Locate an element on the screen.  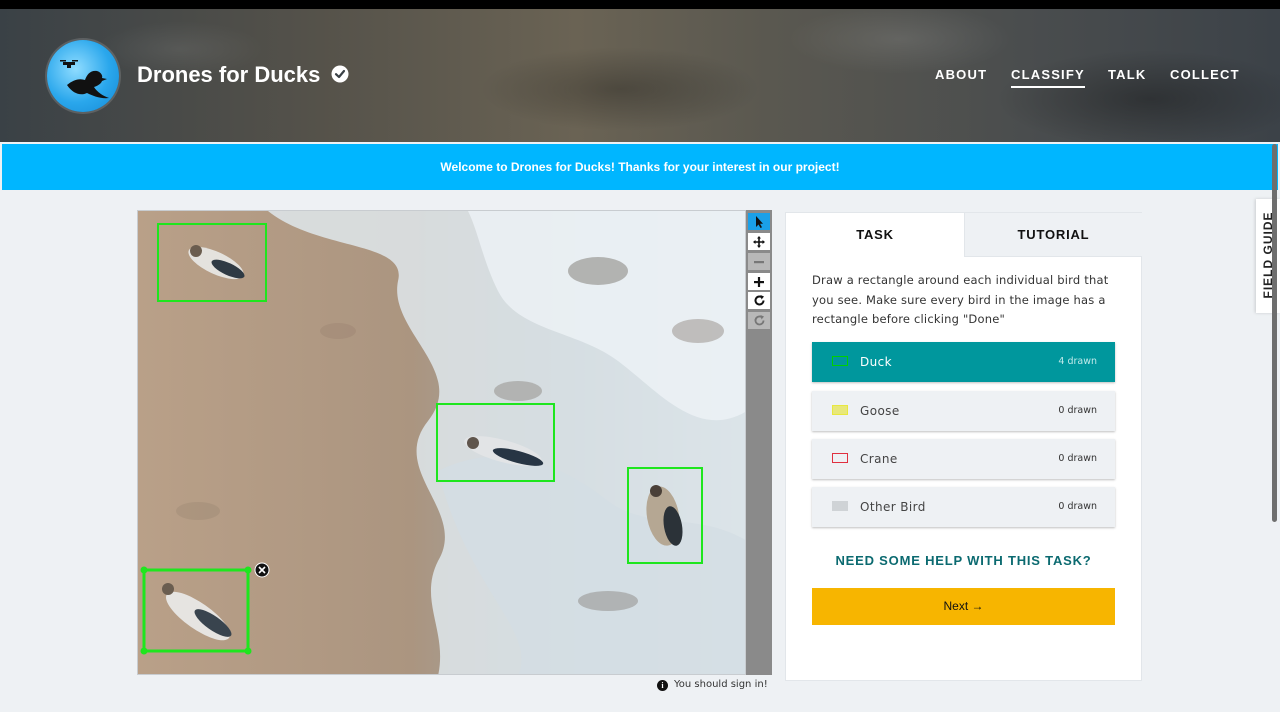
zoom-in-icon is located at coordinates (759, 281).